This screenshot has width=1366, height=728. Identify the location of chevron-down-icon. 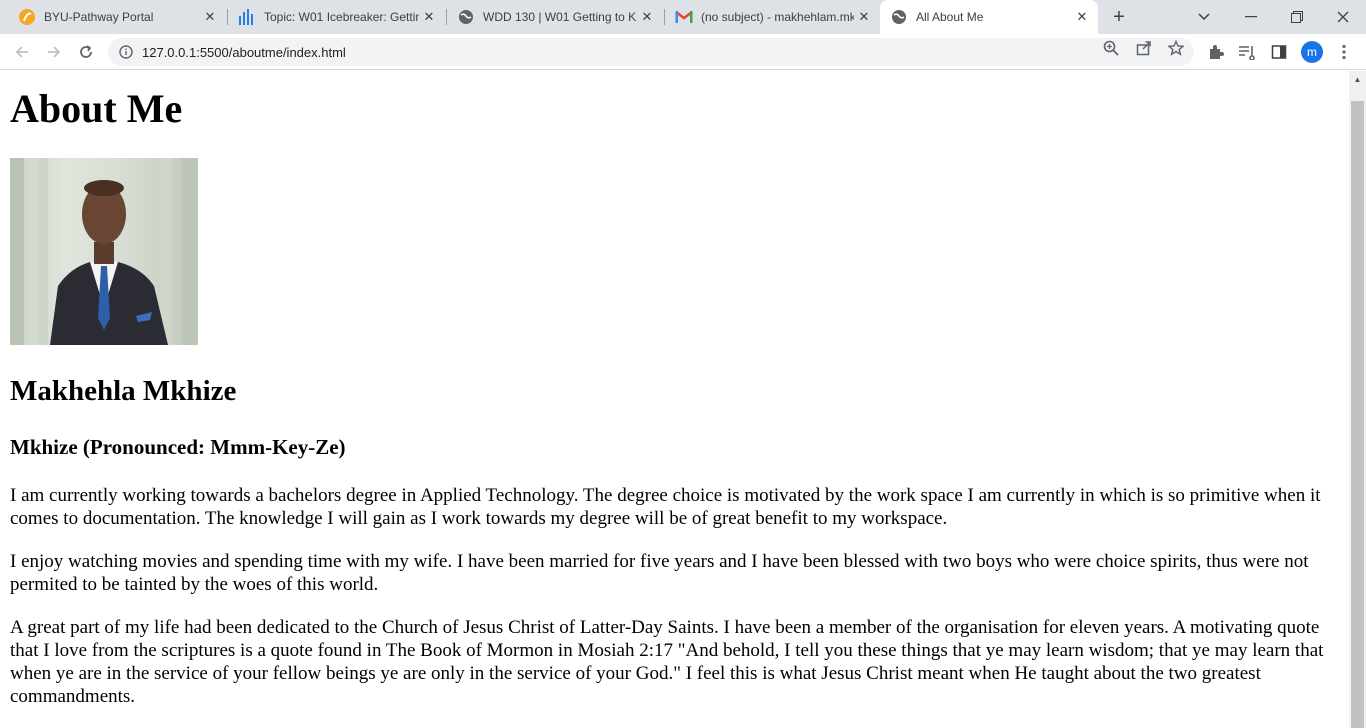
(1204, 17).